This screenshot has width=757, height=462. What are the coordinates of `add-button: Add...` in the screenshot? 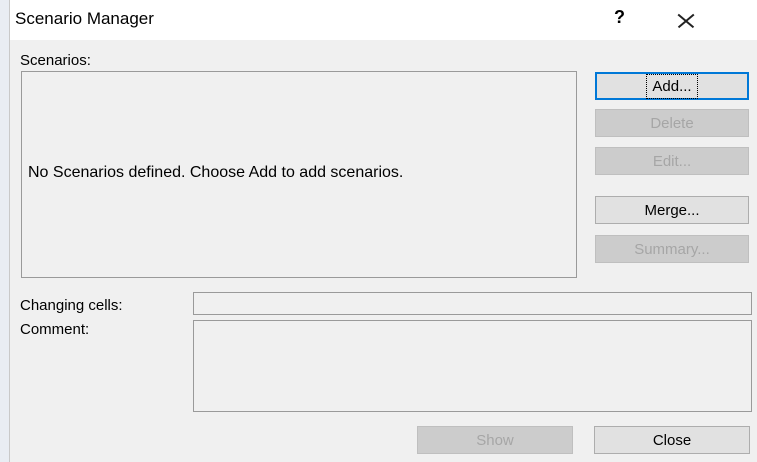 It's located at (672, 86).